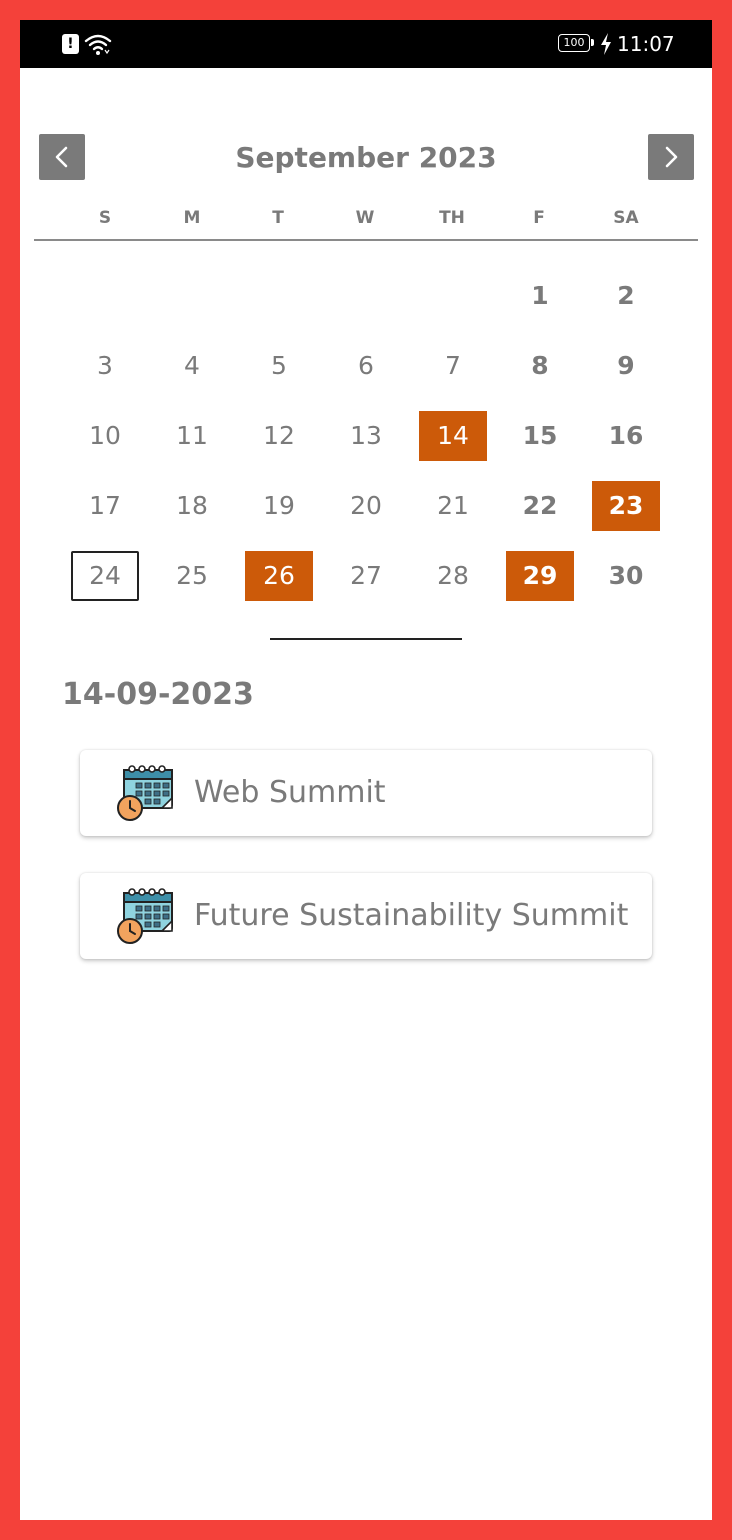 The image size is (732, 1540). I want to click on previous-month-button, so click(62, 157).